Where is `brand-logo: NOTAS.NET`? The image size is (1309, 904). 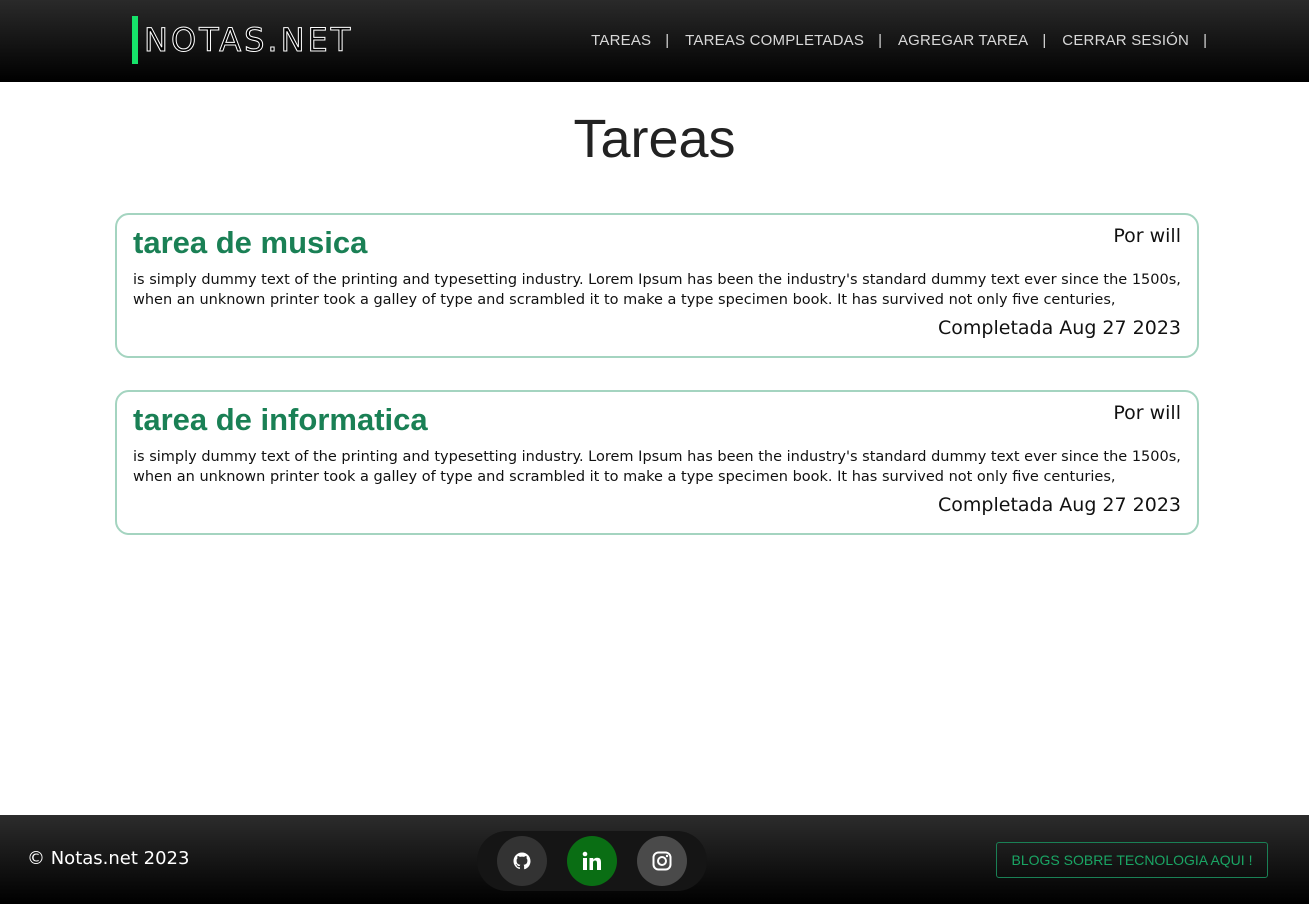 brand-logo: NOTAS.NET is located at coordinates (248, 40).